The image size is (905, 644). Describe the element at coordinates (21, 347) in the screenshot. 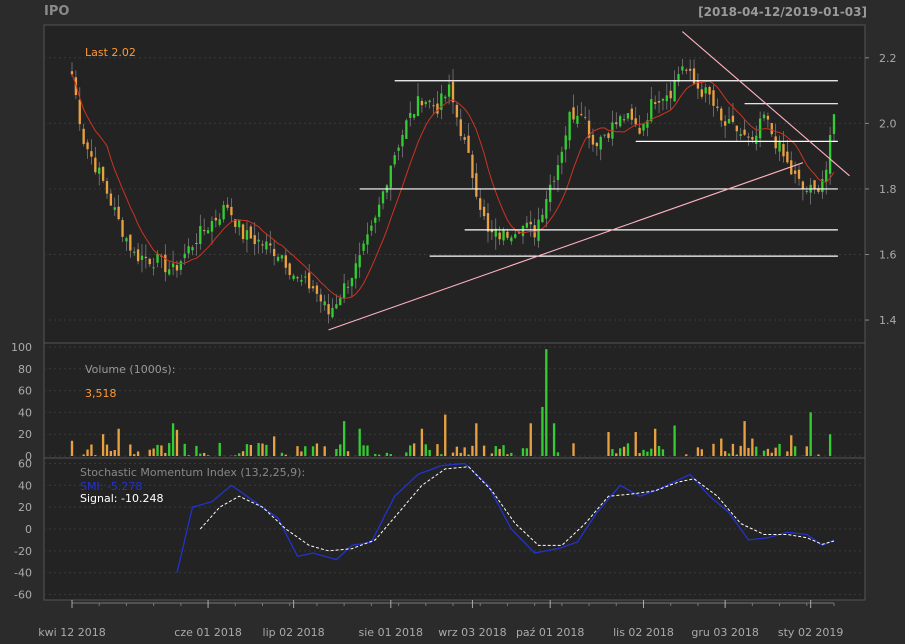

I see `volume-axis-tick-label: 100` at that location.